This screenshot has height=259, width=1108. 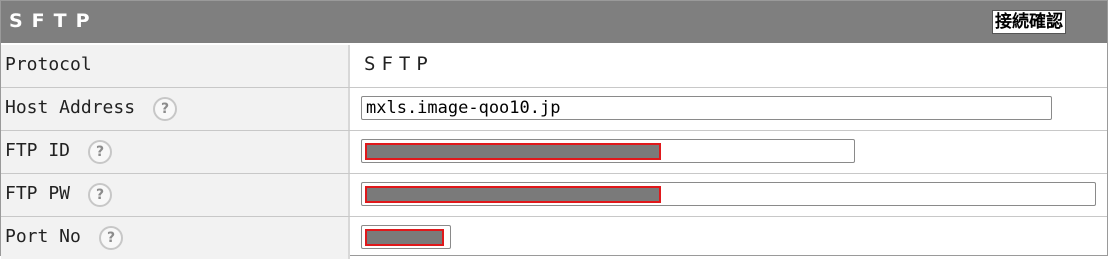 What do you see at coordinates (1029, 22) in the screenshot?
I see `connection-check-button: 接続確認` at bounding box center [1029, 22].